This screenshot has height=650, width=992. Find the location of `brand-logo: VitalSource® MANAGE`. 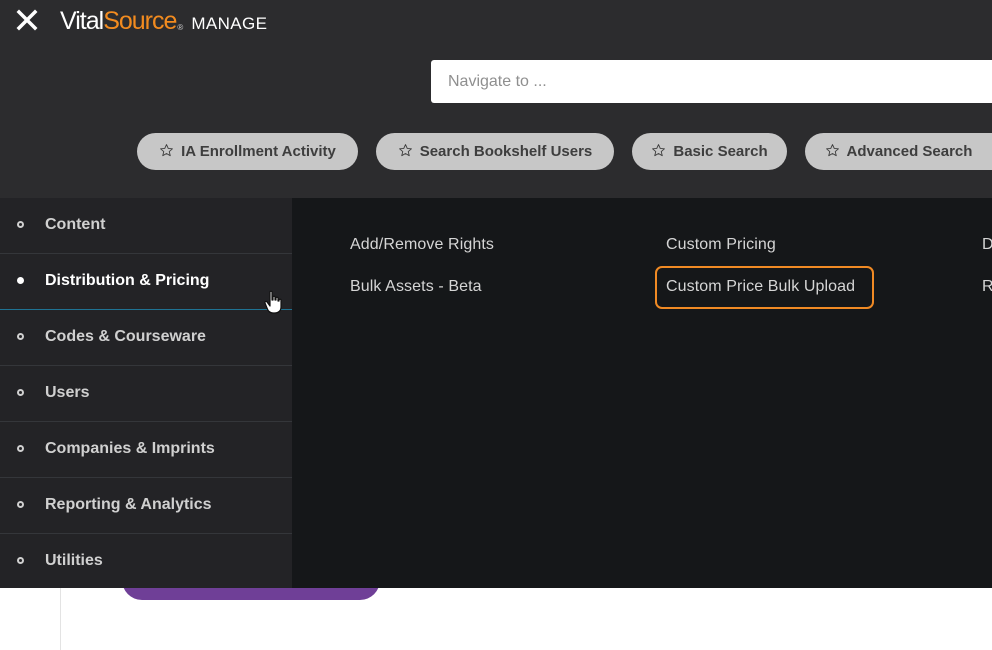

brand-logo: VitalSource® MANAGE is located at coordinates (163, 23).